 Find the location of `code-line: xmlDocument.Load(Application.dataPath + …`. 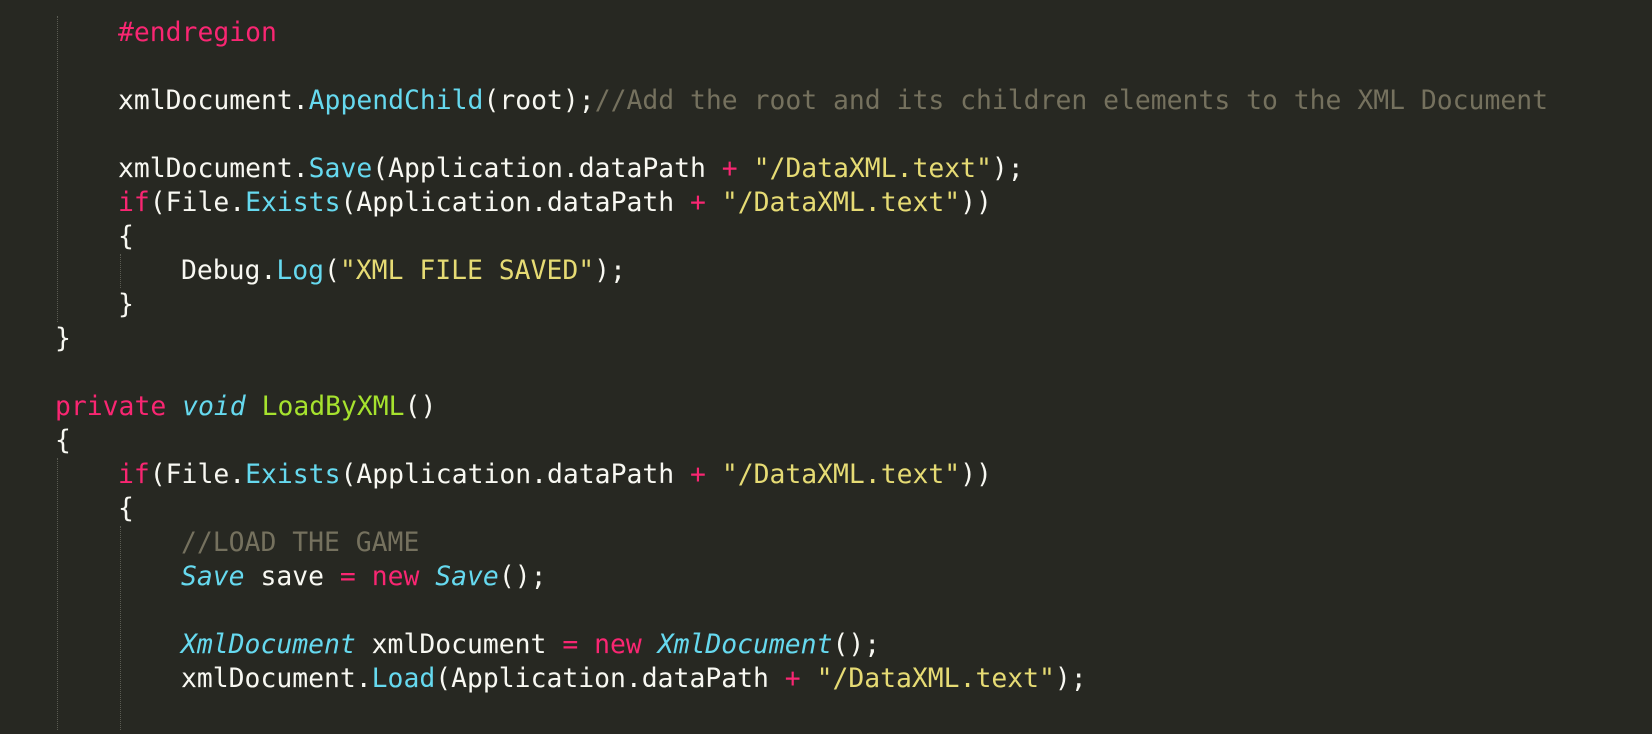

code-line: xmlDocument.Load(Application.dataPath + … is located at coordinates (634, 679).